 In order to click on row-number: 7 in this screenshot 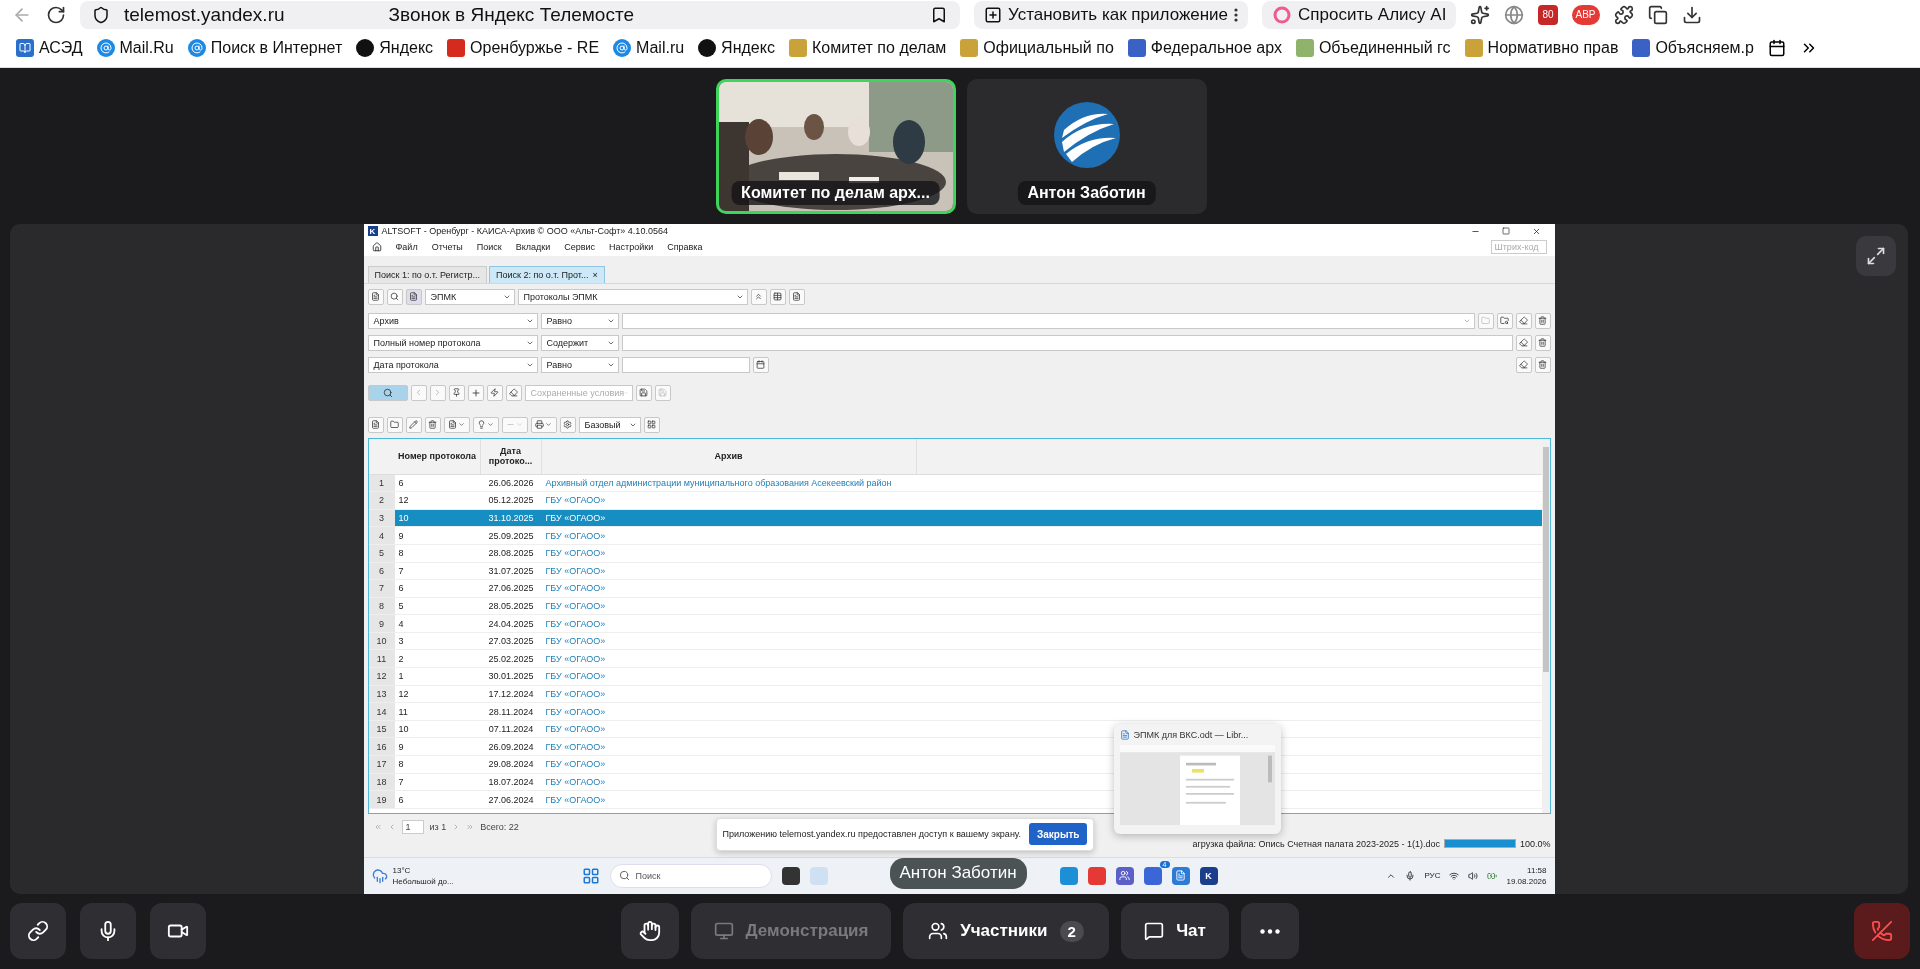, I will do `click(381, 588)`.